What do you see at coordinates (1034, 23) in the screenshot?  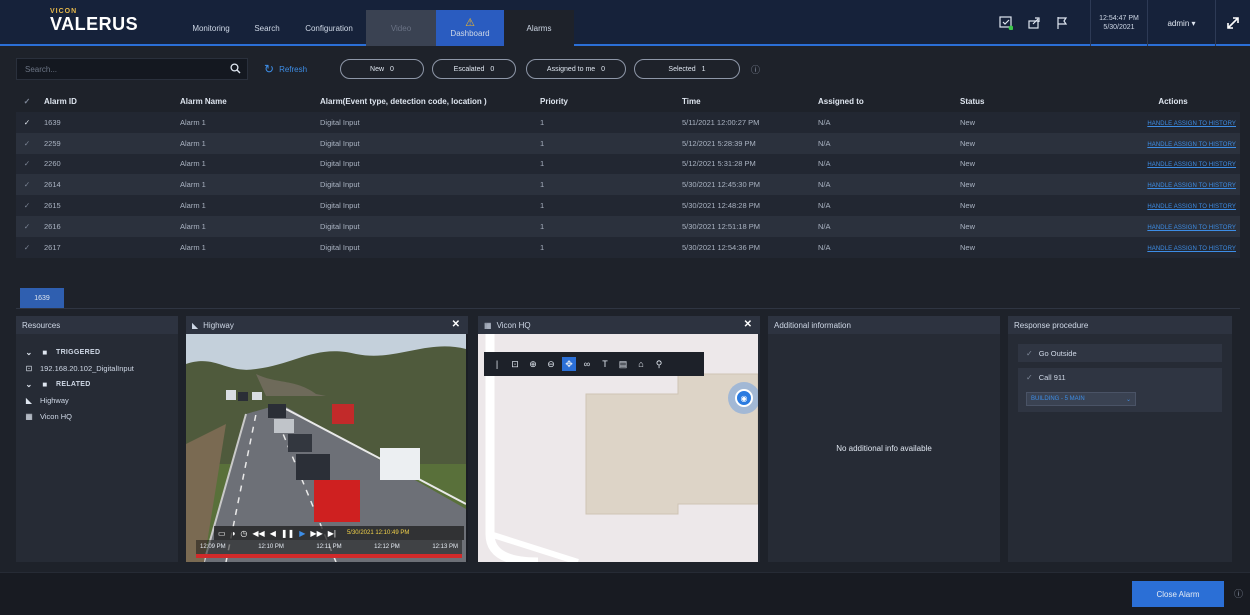 I see `share-icon` at bounding box center [1034, 23].